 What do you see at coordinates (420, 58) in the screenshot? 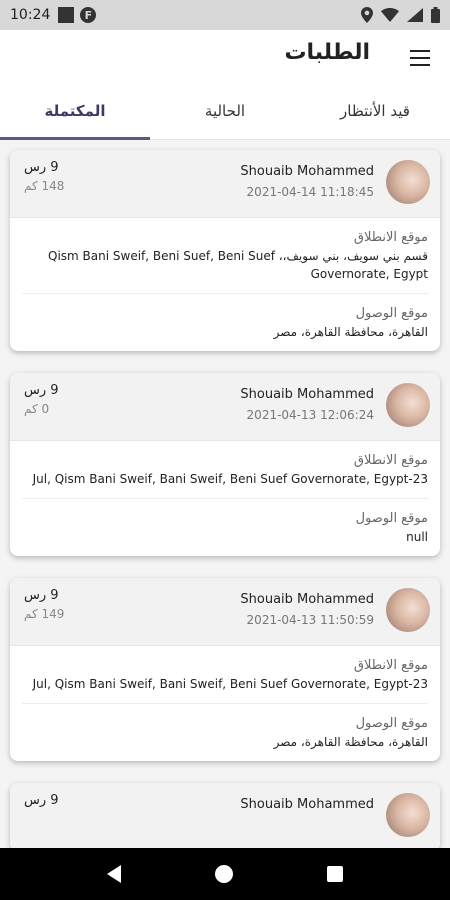
I see `hamburger-menu-icon` at bounding box center [420, 58].